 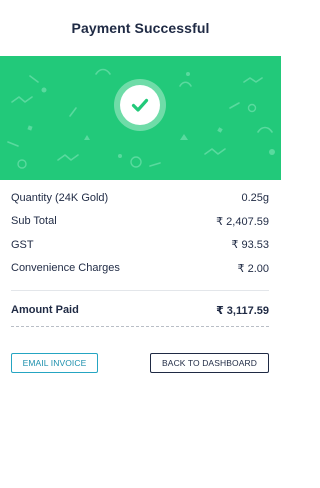 I want to click on gst-label: GST, so click(x=22, y=244).